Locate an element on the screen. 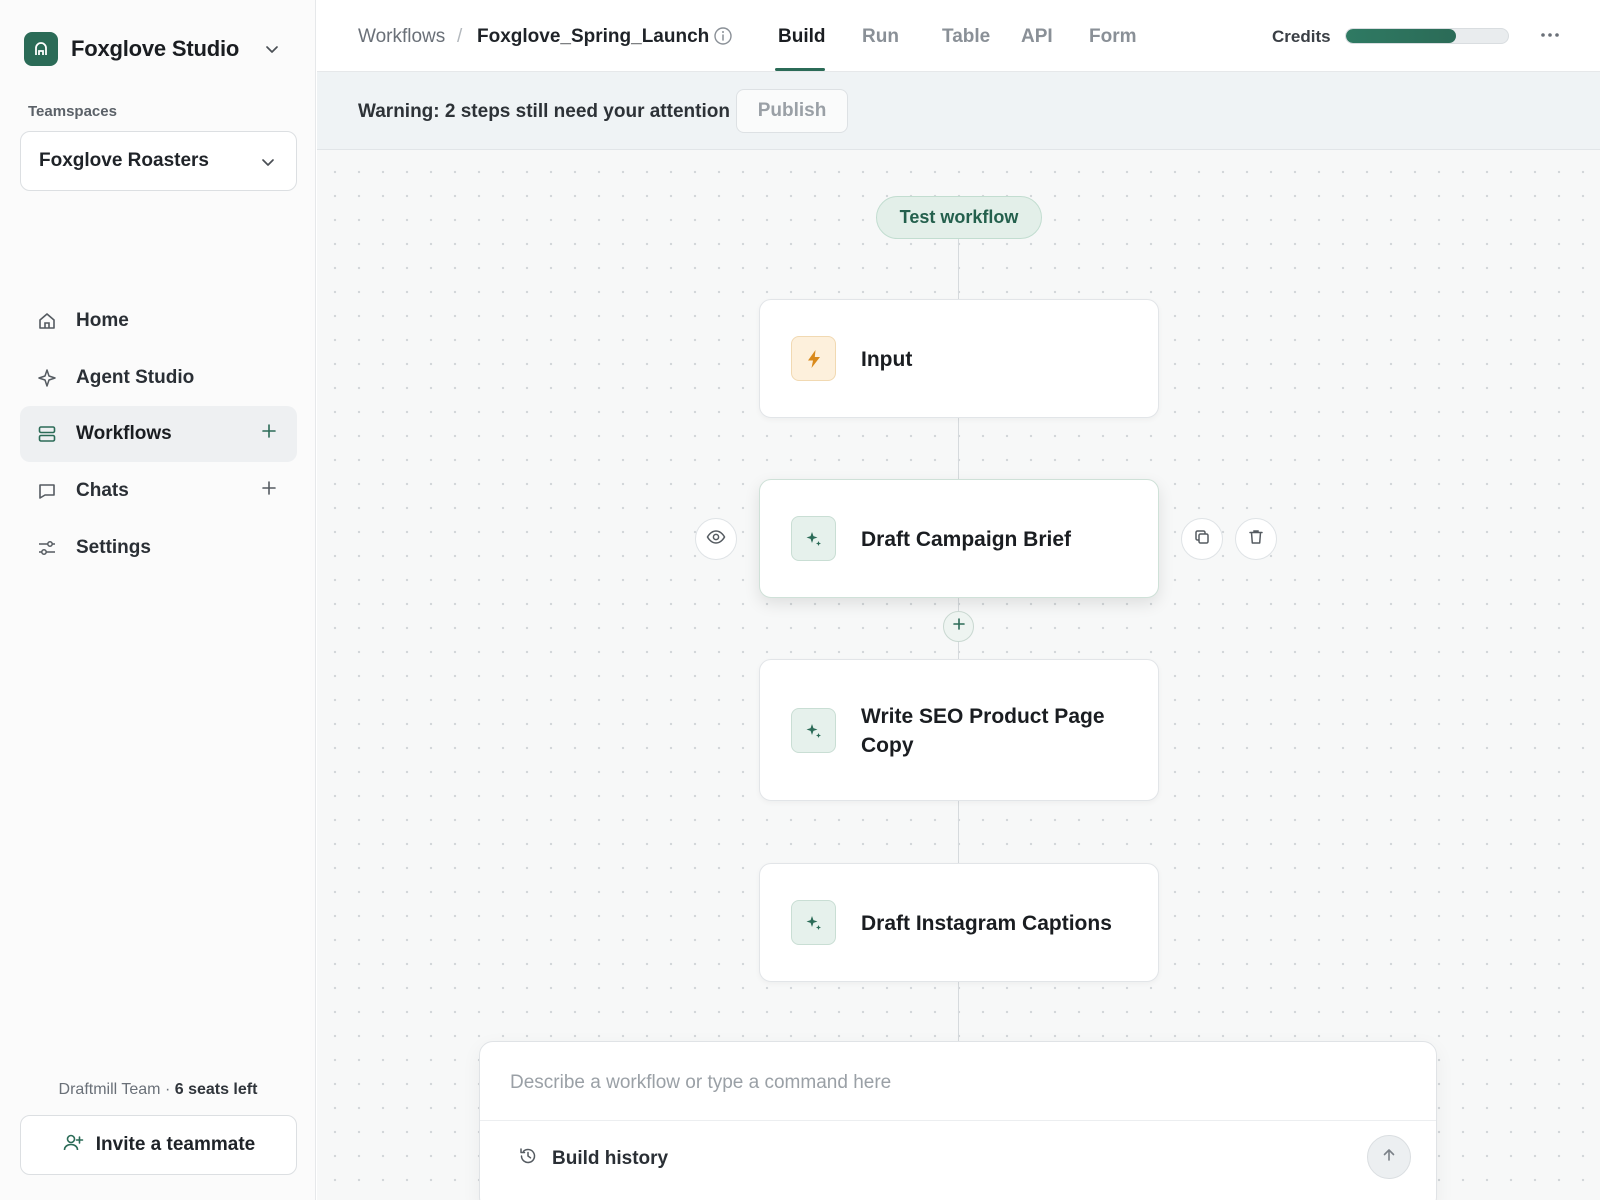 This screenshot has width=1600, height=1200. workflow-stack-icon is located at coordinates (47, 434).